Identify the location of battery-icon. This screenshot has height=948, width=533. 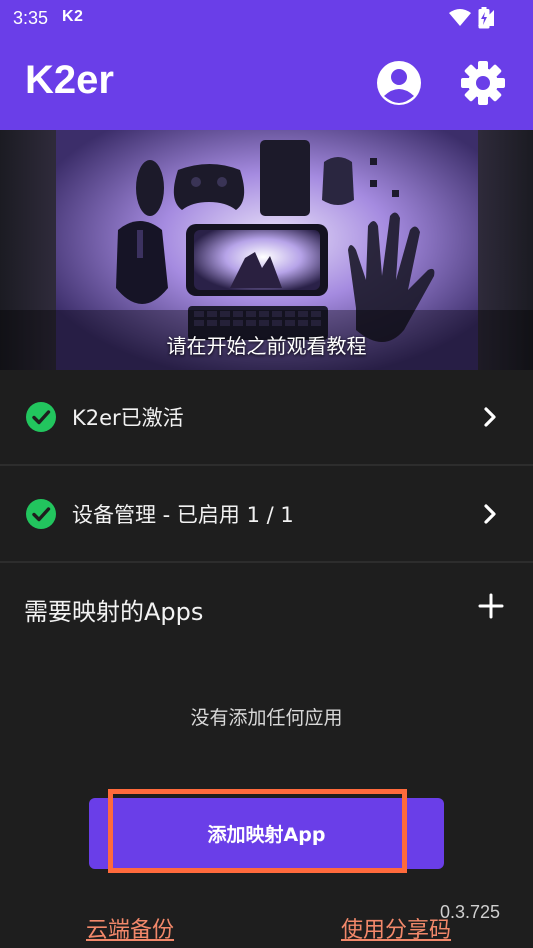
(484, 18).